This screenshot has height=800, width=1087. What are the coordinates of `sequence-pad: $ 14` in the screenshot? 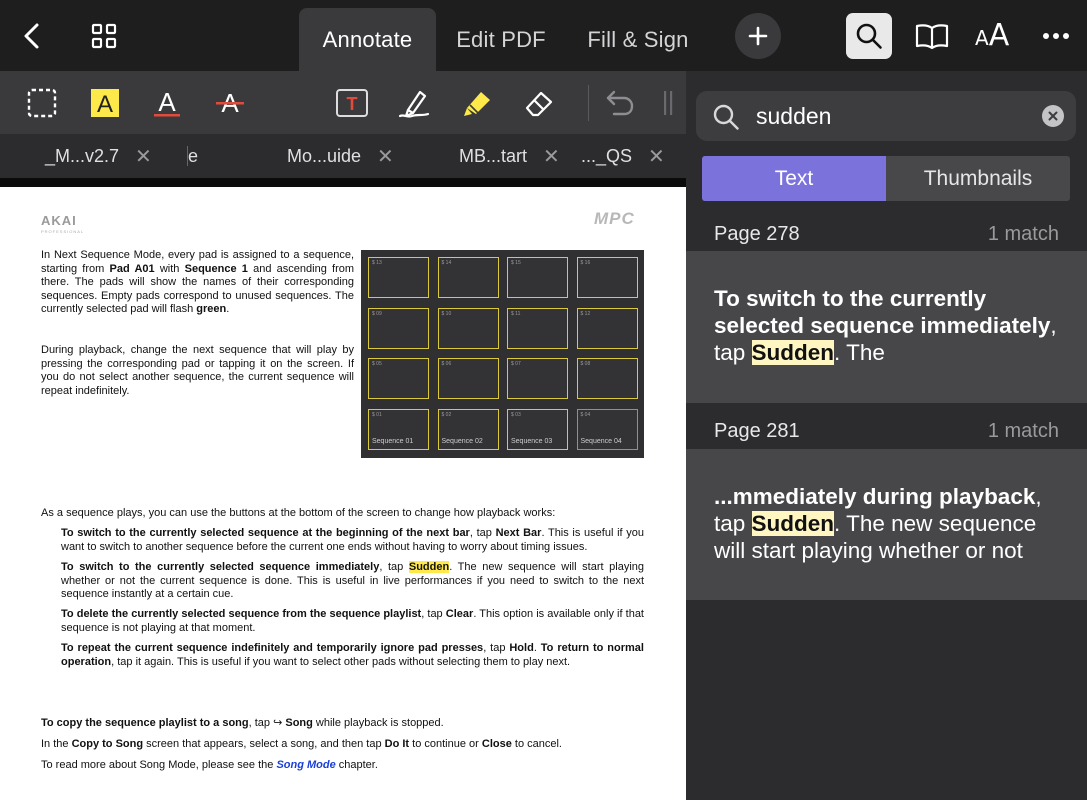 It's located at (468, 277).